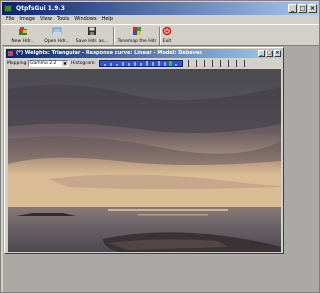 Image resolution: width=320 pixels, height=293 pixels. Describe the element at coordinates (160, 19) in the screenshot. I see `menu-bar: File Image View Tools Windows Help` at that location.